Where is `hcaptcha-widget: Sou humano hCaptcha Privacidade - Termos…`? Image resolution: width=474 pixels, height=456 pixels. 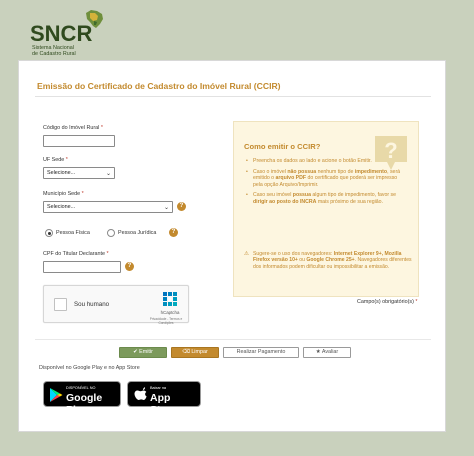
hcaptcha-widget: Sou humano hCaptcha Privacidade - Termos… is located at coordinates (116, 305).